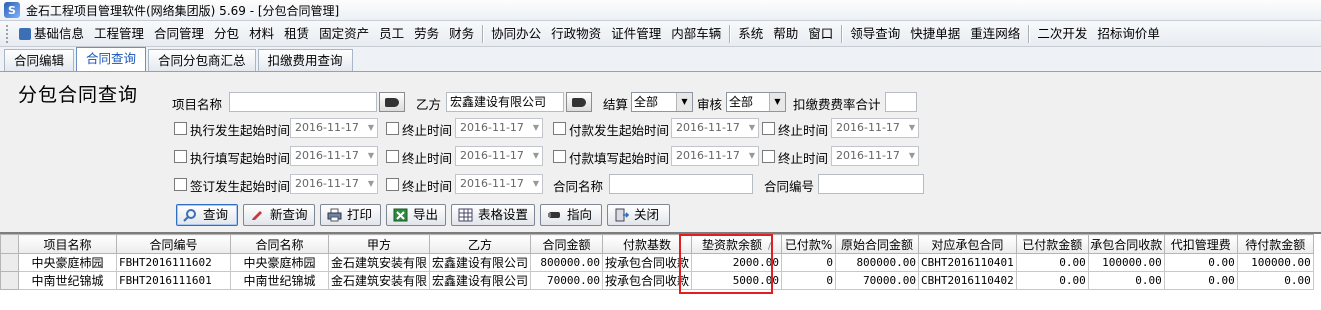 The image size is (1321, 310). What do you see at coordinates (576, 34) in the screenshot?
I see `menu-admin-supplies: 行政物资` at bounding box center [576, 34].